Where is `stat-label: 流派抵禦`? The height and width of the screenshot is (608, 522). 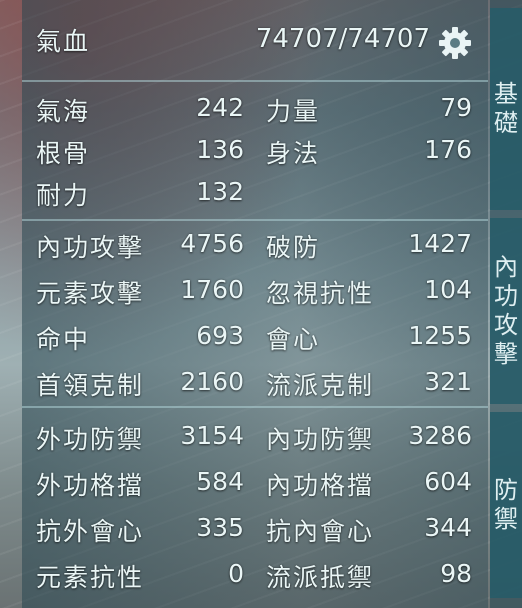 stat-label: 流派抵禦 is located at coordinates (320, 577).